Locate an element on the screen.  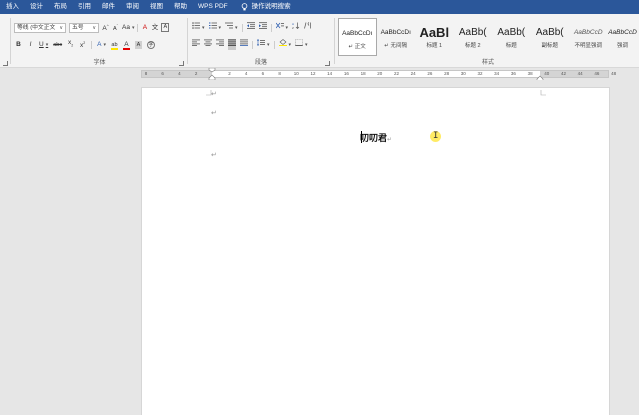
decrease-indent-button is located at coordinates (250, 27).